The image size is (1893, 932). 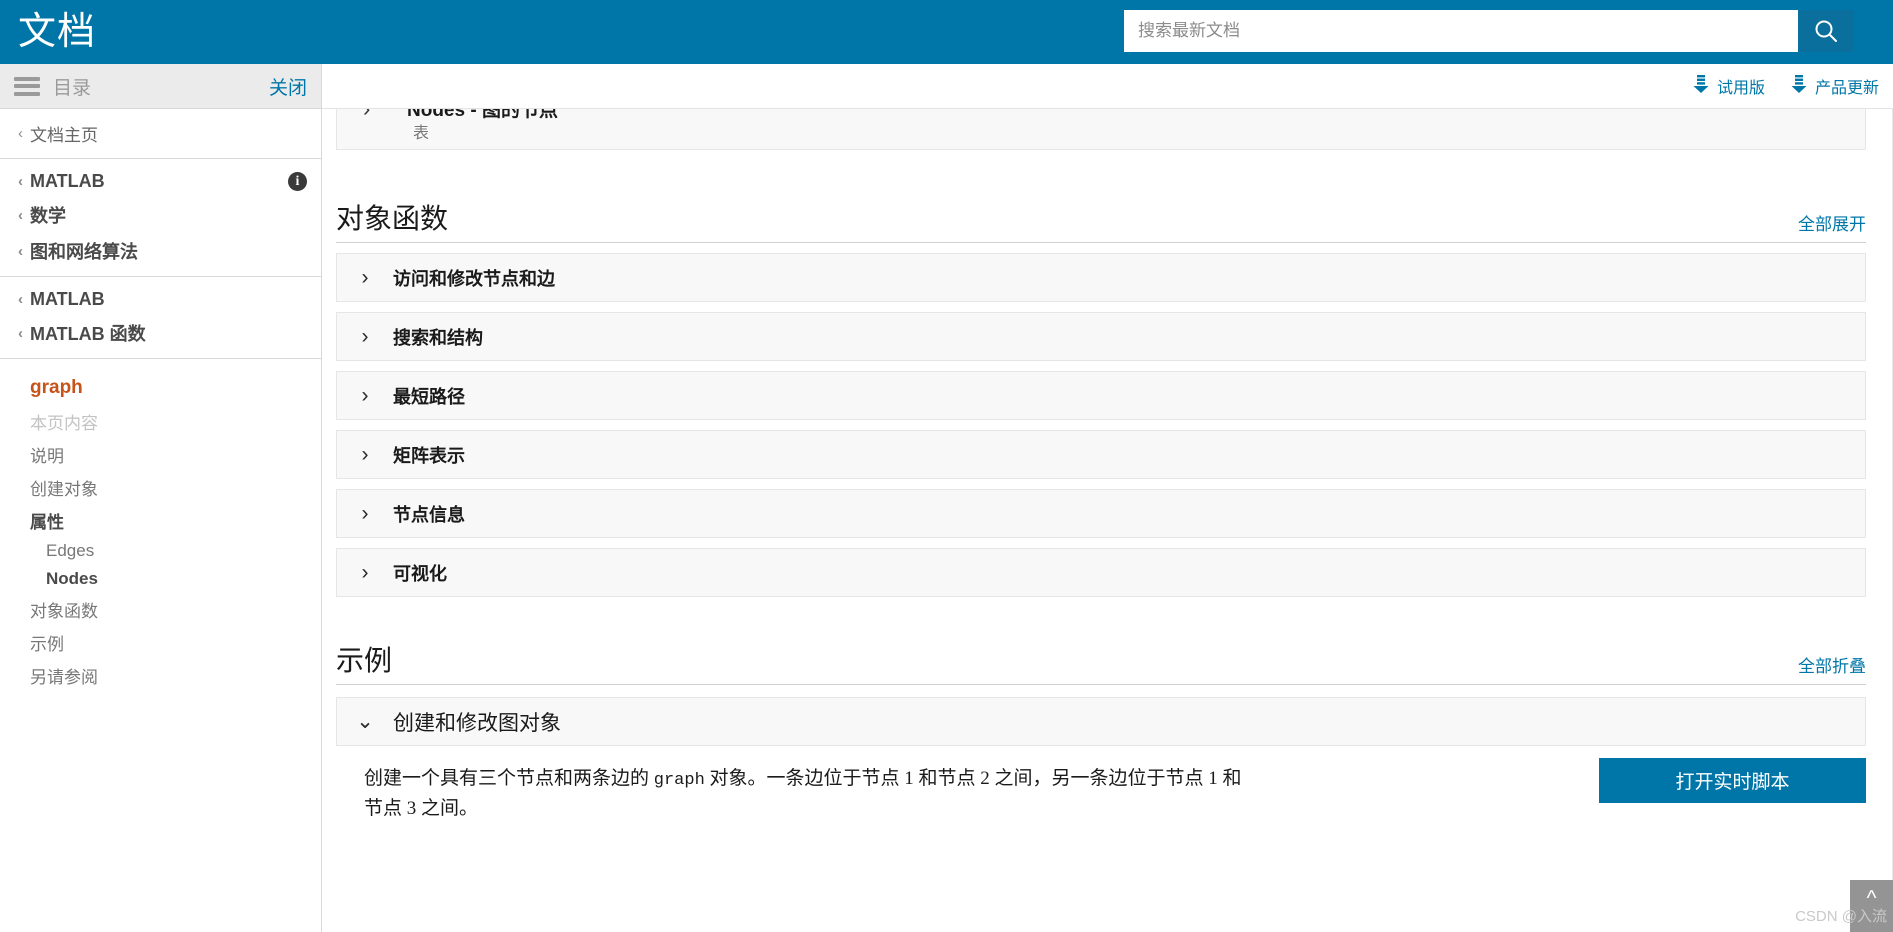 What do you see at coordinates (420, 573) in the screenshot?
I see `accordion-label: 可视化` at bounding box center [420, 573].